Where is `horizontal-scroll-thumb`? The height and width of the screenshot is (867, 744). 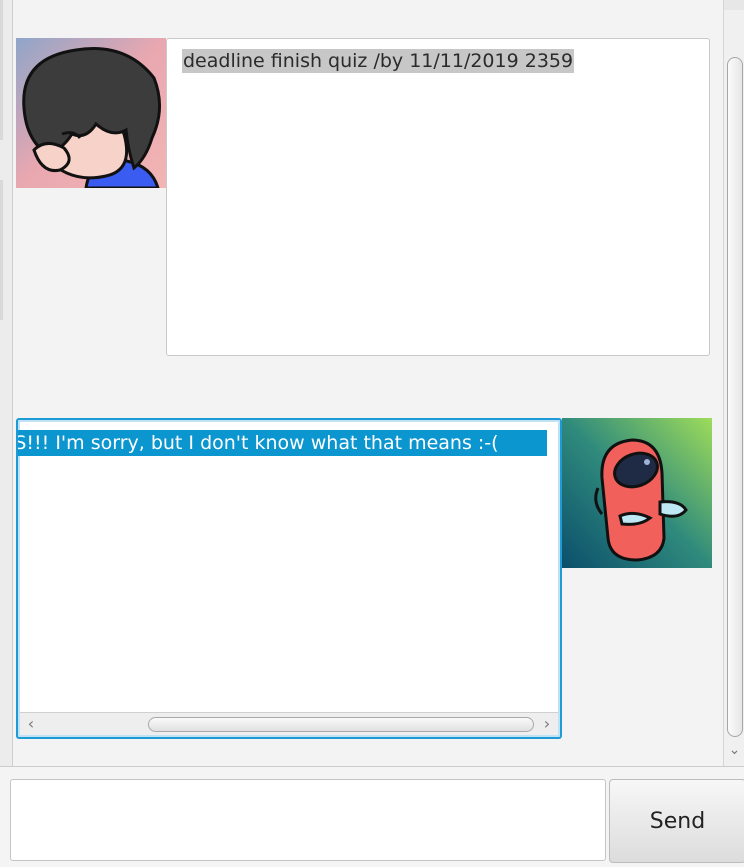
horizontal-scroll-thumb is located at coordinates (341, 724).